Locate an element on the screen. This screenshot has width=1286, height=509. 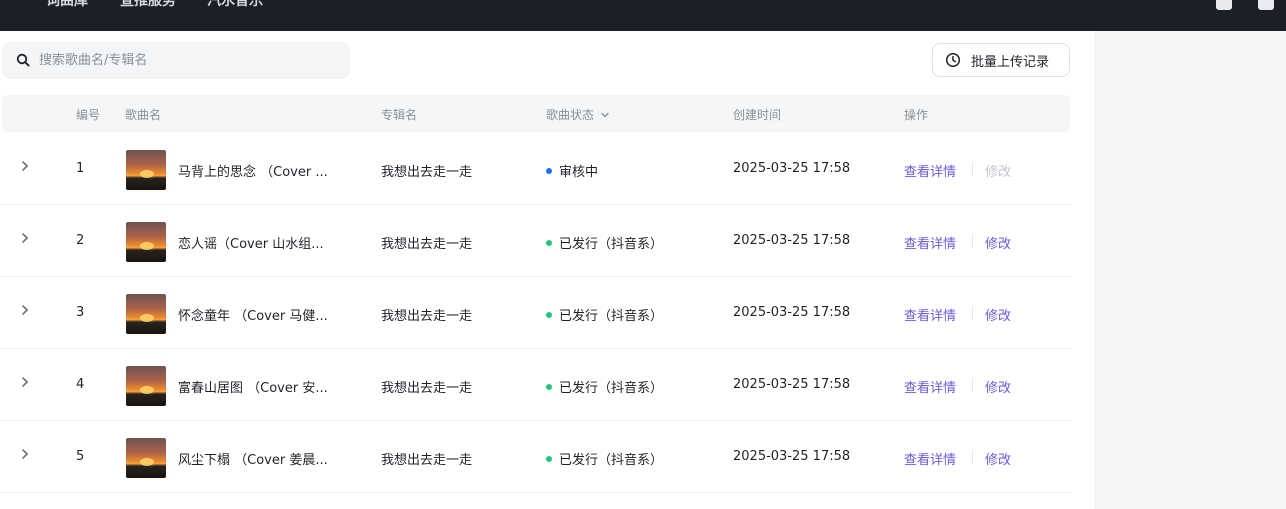
column-header-song: 歌曲名 is located at coordinates (143, 115).